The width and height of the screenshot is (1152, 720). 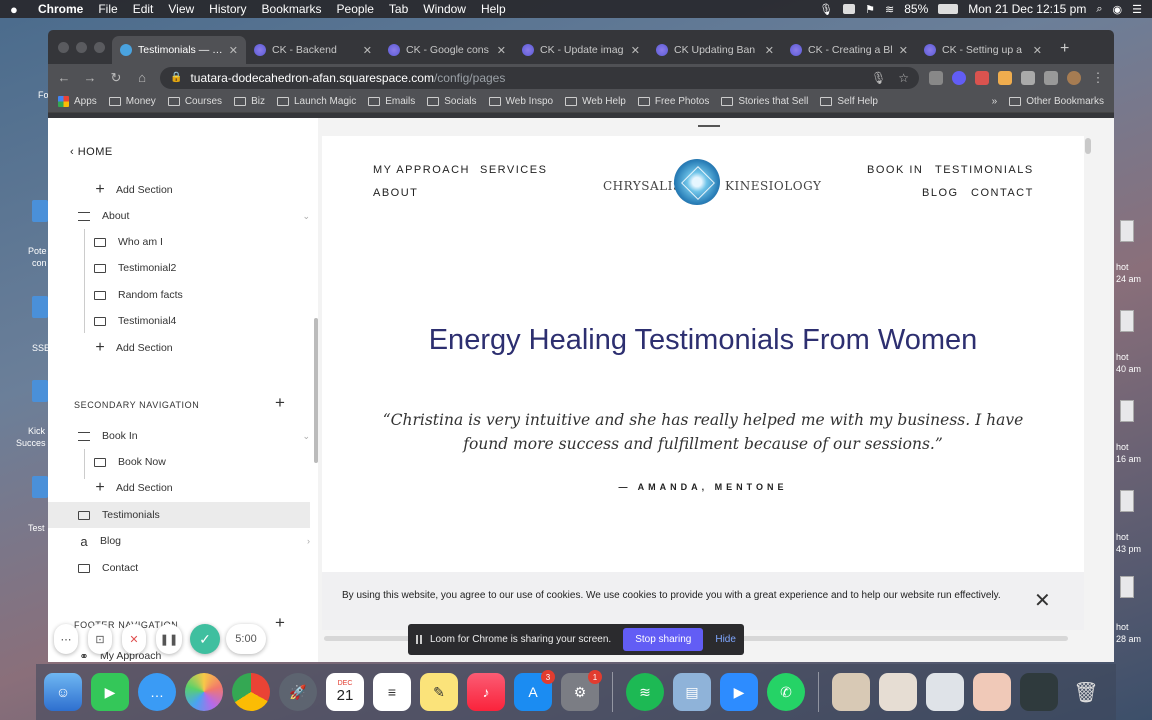 What do you see at coordinates (179, 50) in the screenshot?
I see `tab-testimonials: Testimonials — CK ✕` at bounding box center [179, 50].